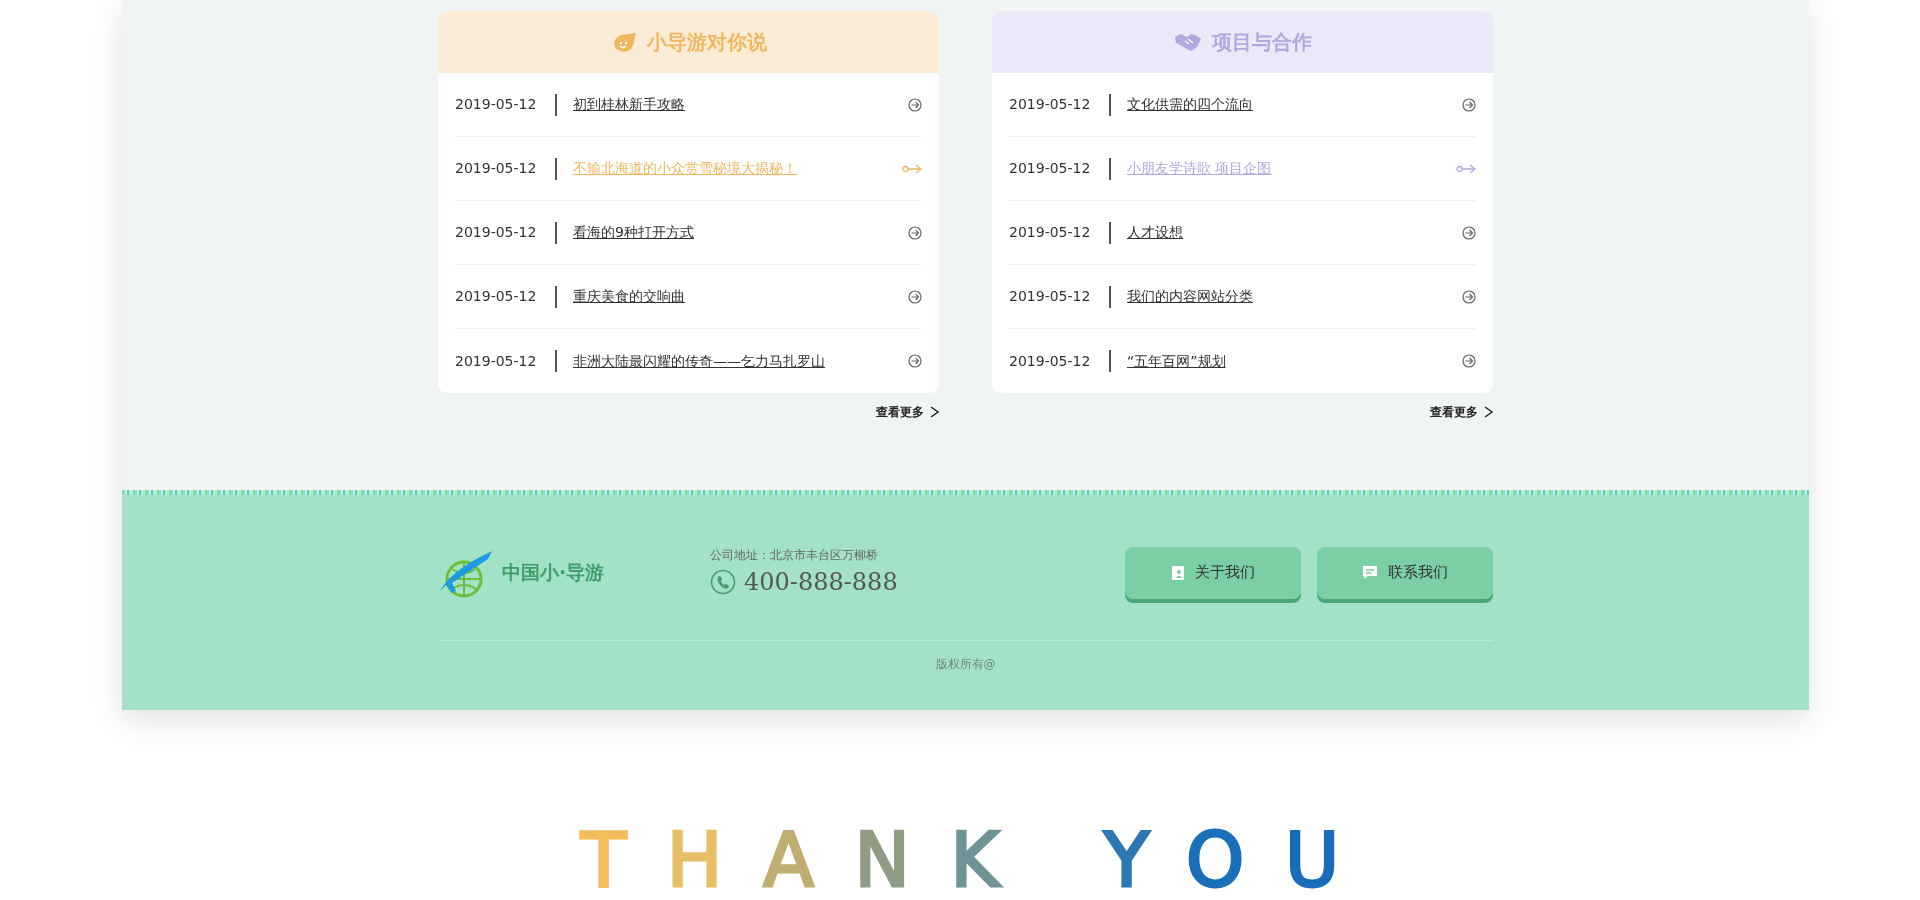  I want to click on chat-icon, so click(1370, 572).